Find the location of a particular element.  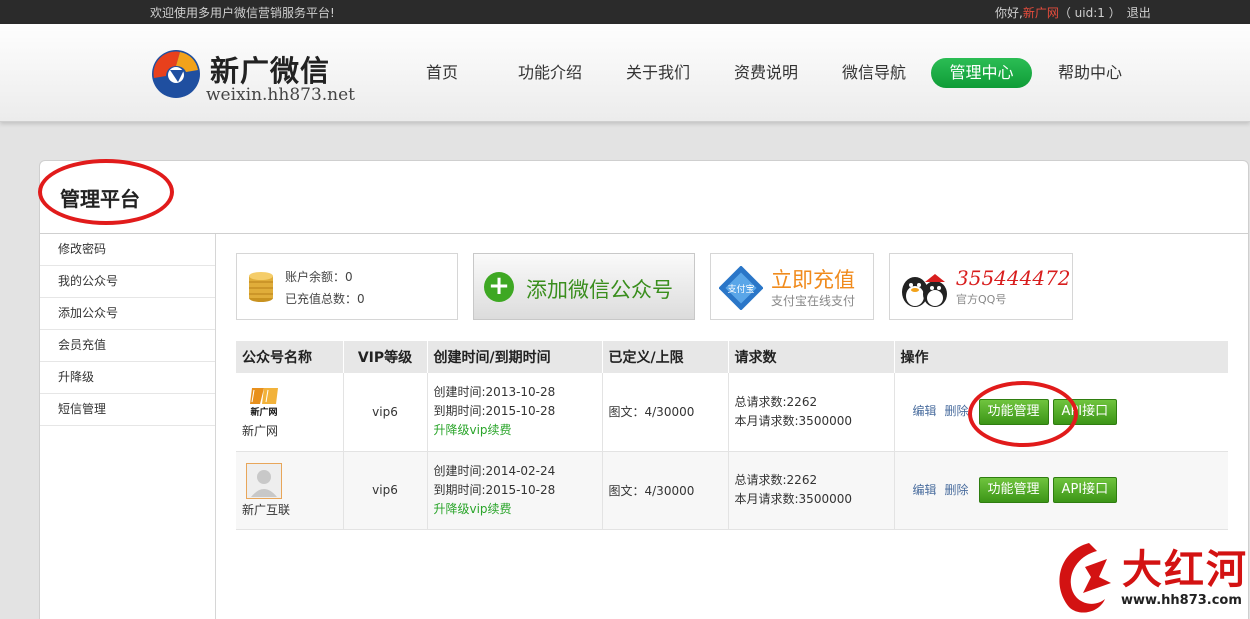

annotation-circle-title is located at coordinates (106, 192).